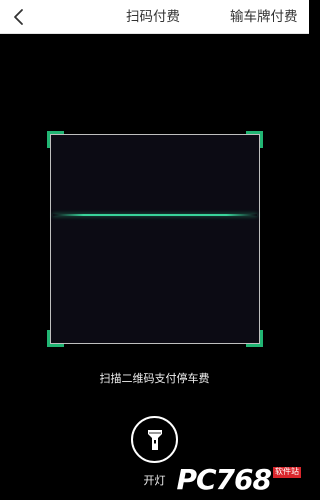  What do you see at coordinates (154, 378) in the screenshot?
I see `scan-hint-text: 扫描二维码支付停车费` at bounding box center [154, 378].